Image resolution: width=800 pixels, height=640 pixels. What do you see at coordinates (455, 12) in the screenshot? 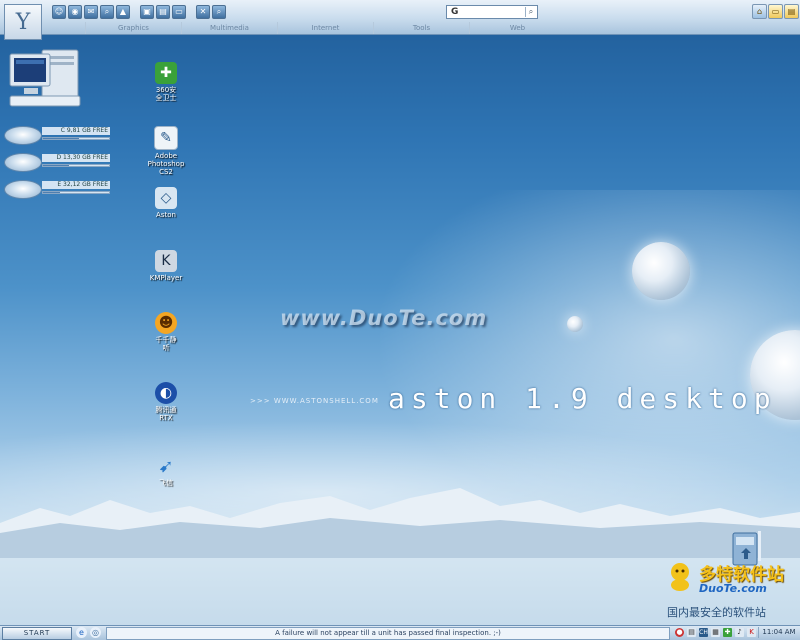
I see `search-engine-label: G` at bounding box center [455, 12].